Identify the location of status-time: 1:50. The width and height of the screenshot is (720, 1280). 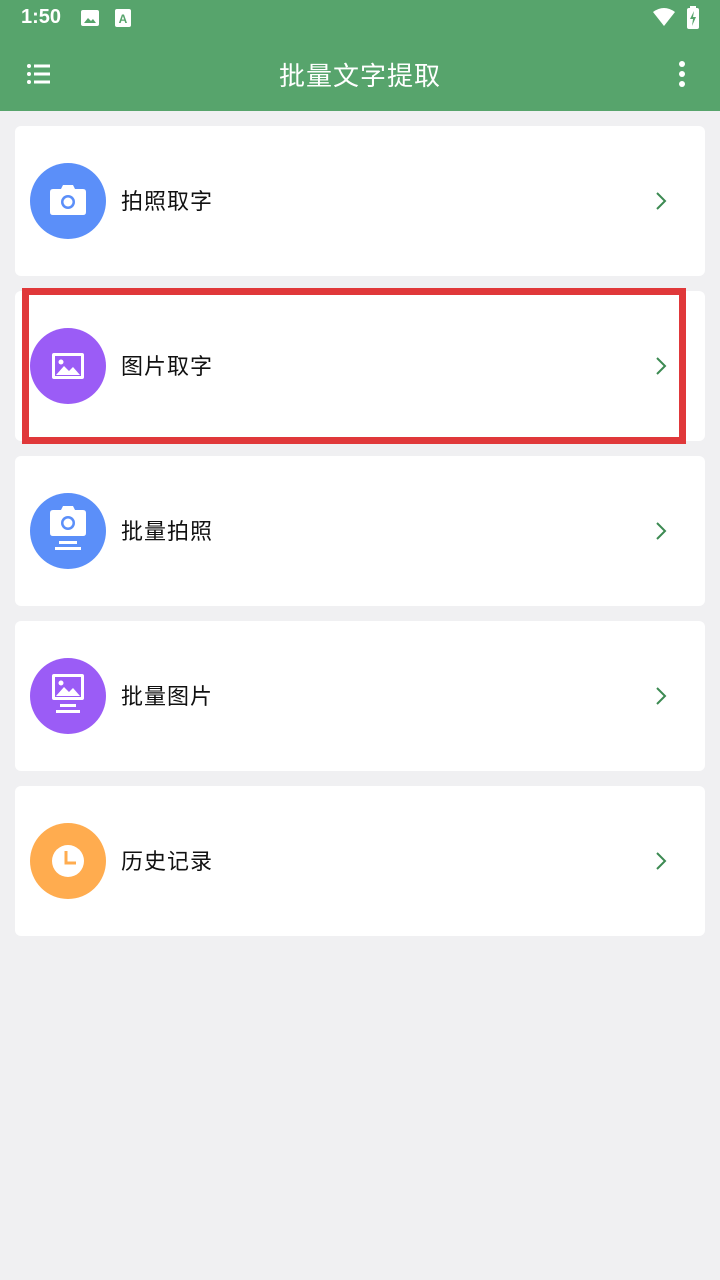
(41, 17).